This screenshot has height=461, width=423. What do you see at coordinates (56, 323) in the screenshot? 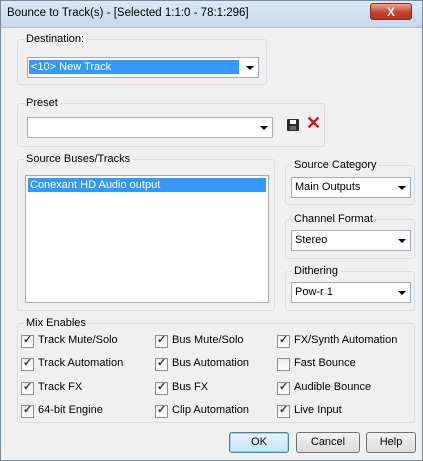
I see `mix-enables-label: Mix Enables` at bounding box center [56, 323].